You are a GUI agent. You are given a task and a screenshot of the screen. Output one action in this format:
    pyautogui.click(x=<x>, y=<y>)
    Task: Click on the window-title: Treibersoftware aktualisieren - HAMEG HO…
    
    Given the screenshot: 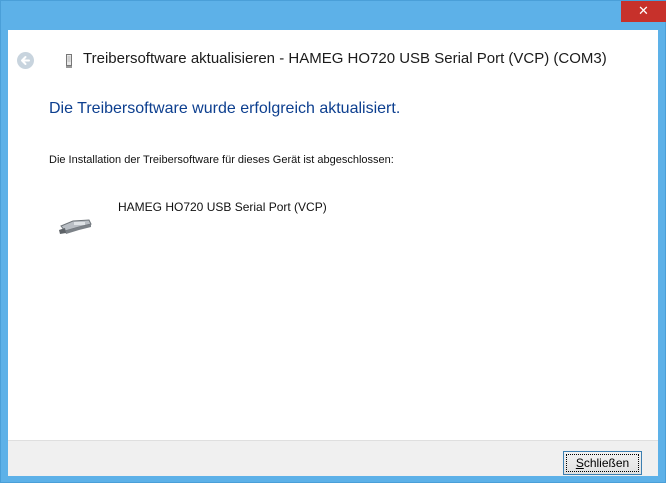 What is the action you would take?
    pyautogui.click(x=345, y=58)
    